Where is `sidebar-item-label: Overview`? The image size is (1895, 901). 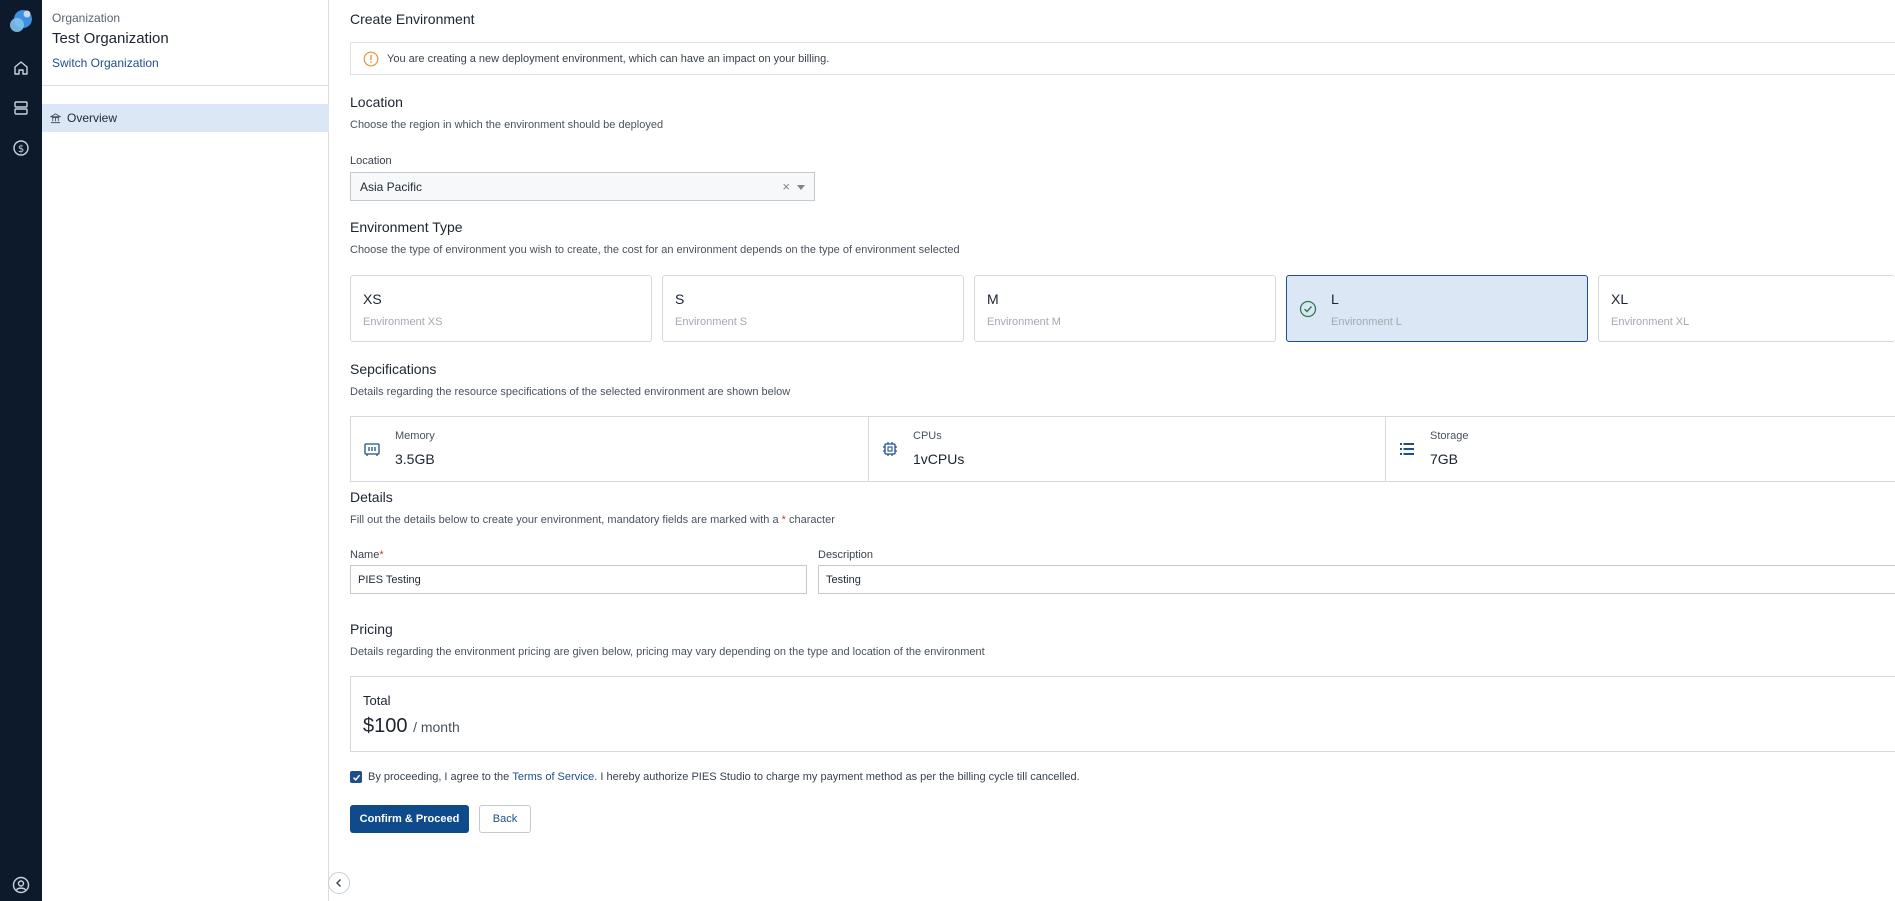
sidebar-item-label: Overview is located at coordinates (92, 118).